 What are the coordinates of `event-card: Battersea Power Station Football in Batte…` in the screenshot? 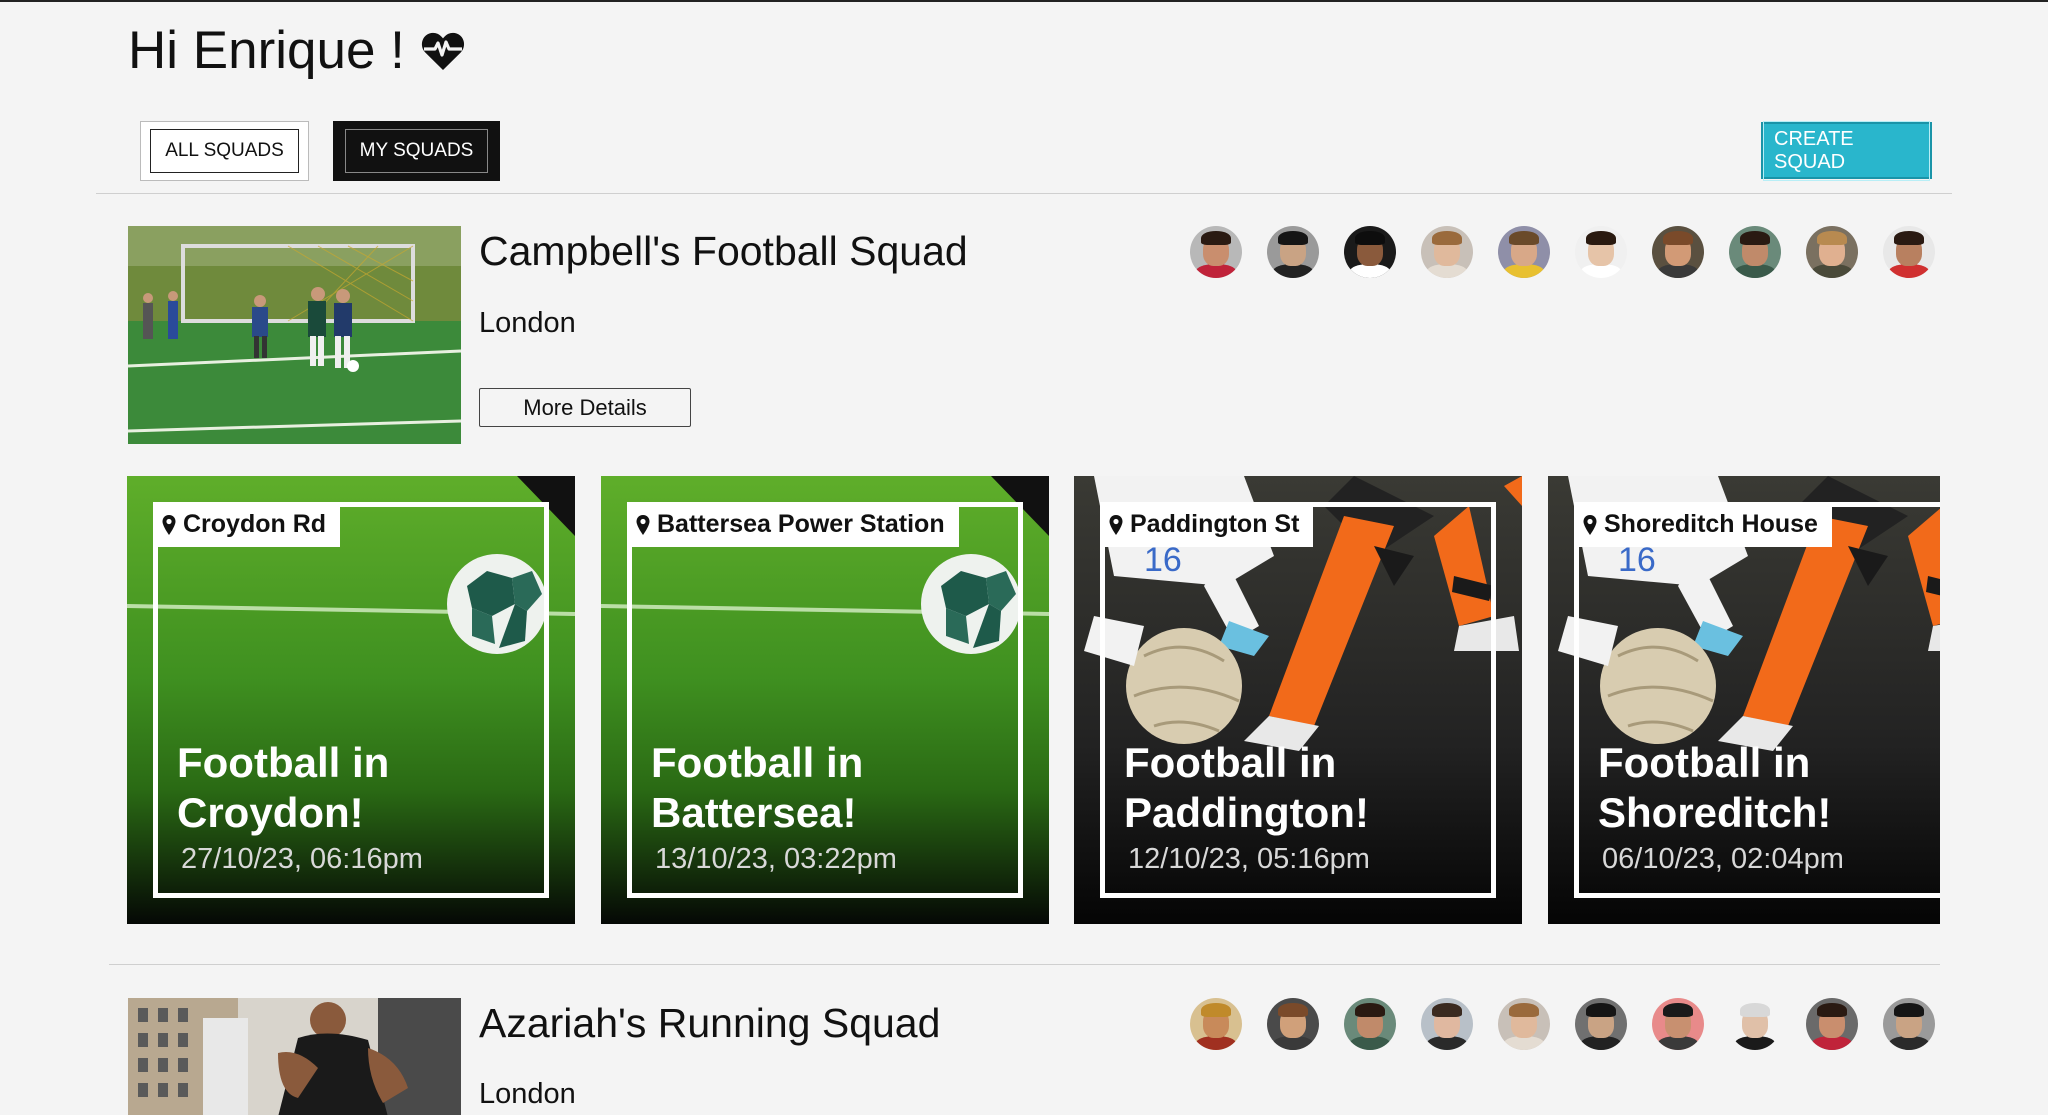 It's located at (825, 700).